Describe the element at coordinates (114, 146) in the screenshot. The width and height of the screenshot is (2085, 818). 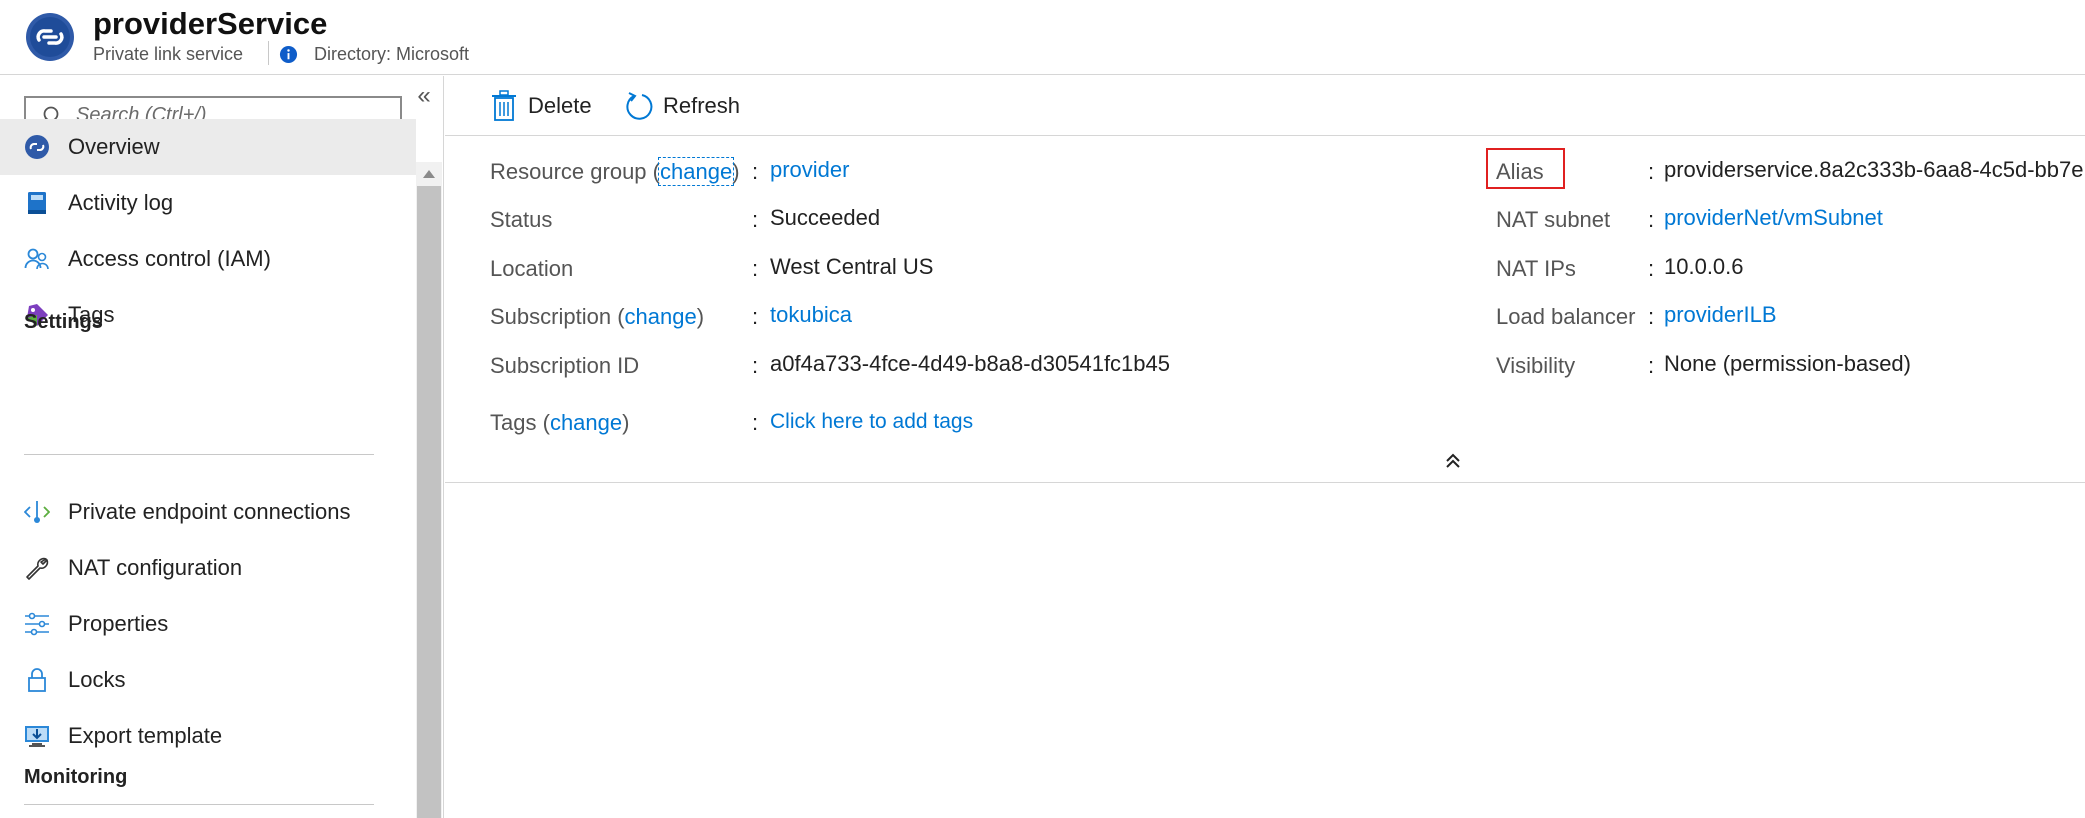
I see `sidebar-item-label: Overview` at that location.